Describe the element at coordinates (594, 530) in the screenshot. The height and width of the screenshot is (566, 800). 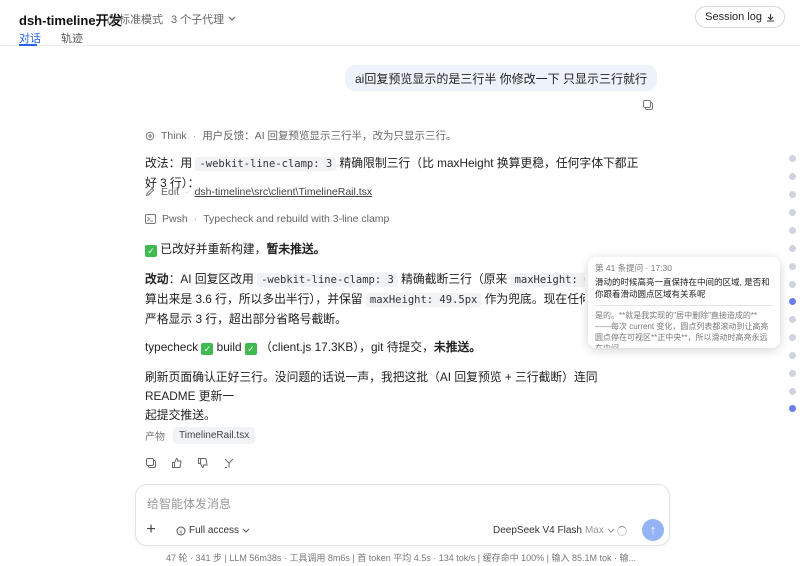
I see `model-tier: Max` at that location.